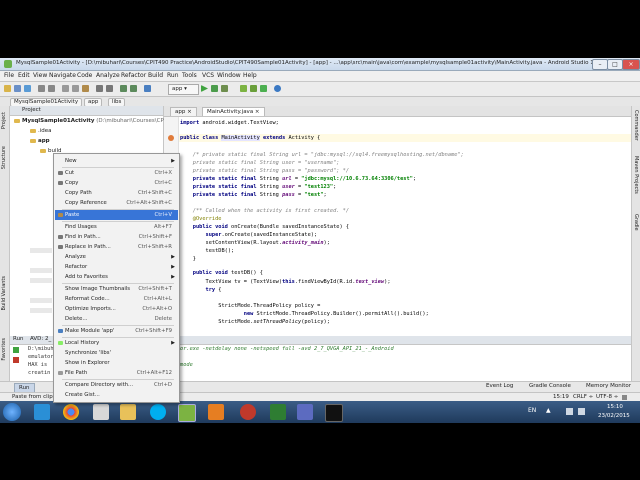 The width and height of the screenshot is (640, 480). What do you see at coordinates (253, 88) in the screenshot?
I see `sdk-manager-icon` at bounding box center [253, 88].